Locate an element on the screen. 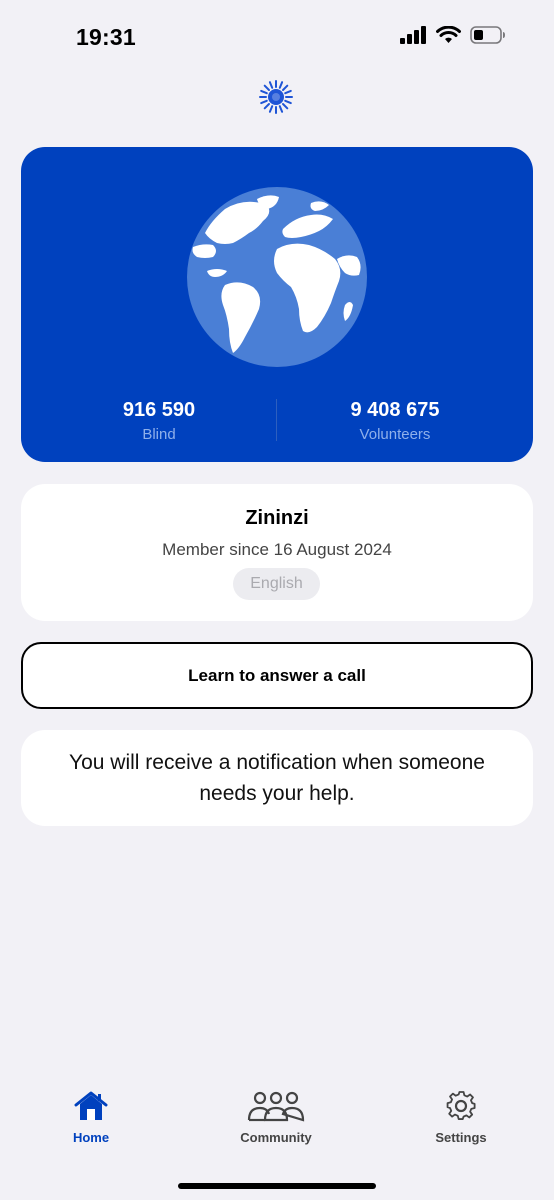 Image resolution: width=554 pixels, height=1200 pixels. language-badge: English is located at coordinates (276, 584).